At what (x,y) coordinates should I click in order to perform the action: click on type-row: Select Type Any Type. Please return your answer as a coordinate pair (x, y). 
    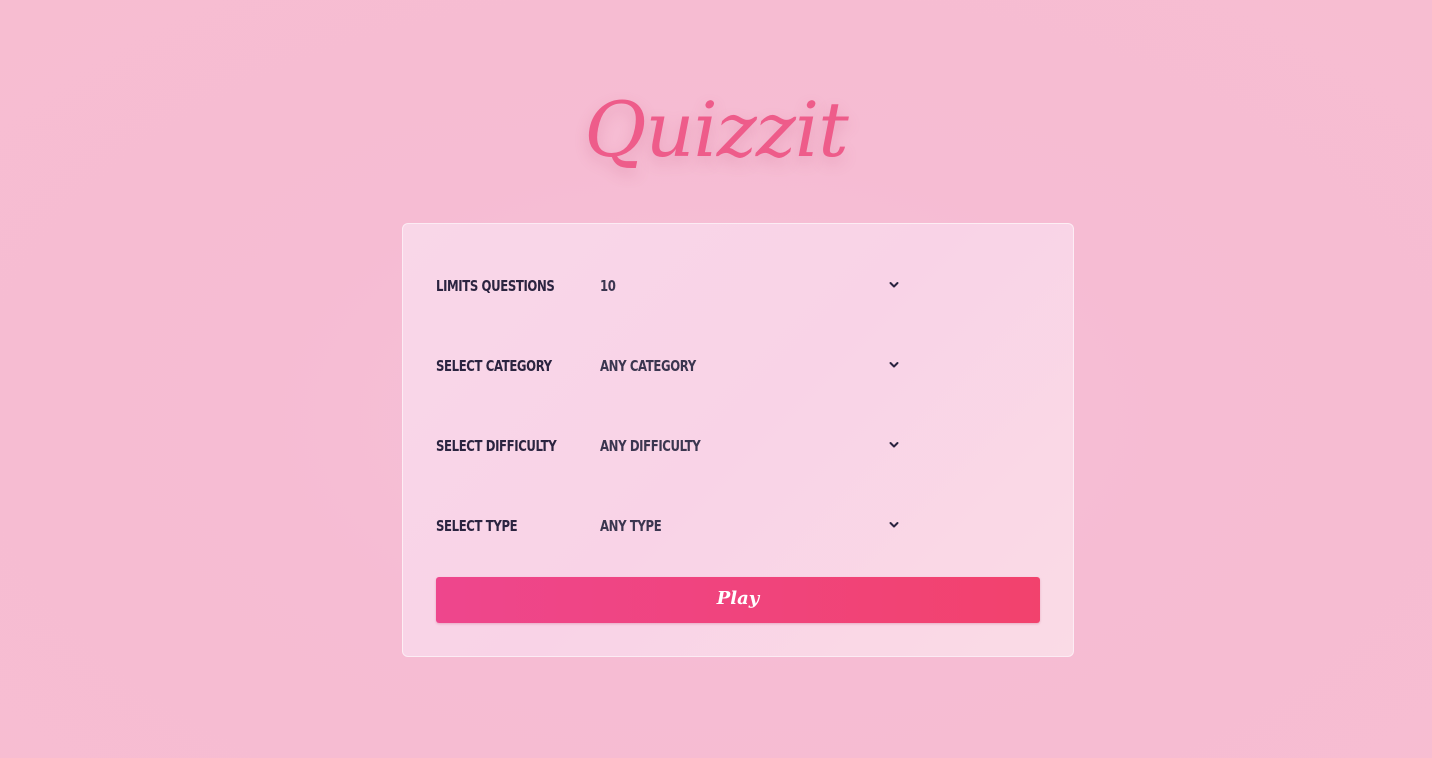
    Looking at the image, I should click on (671, 527).